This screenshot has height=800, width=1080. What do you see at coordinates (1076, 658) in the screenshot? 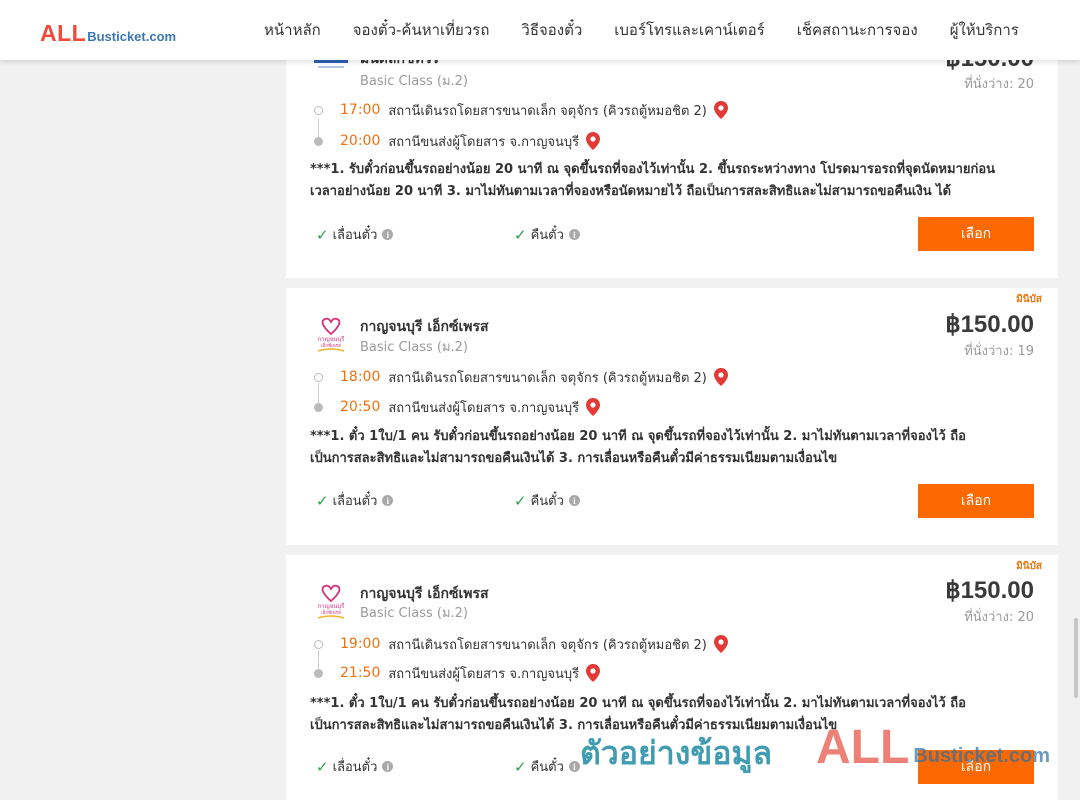
I see `scrollbar-thumb` at bounding box center [1076, 658].